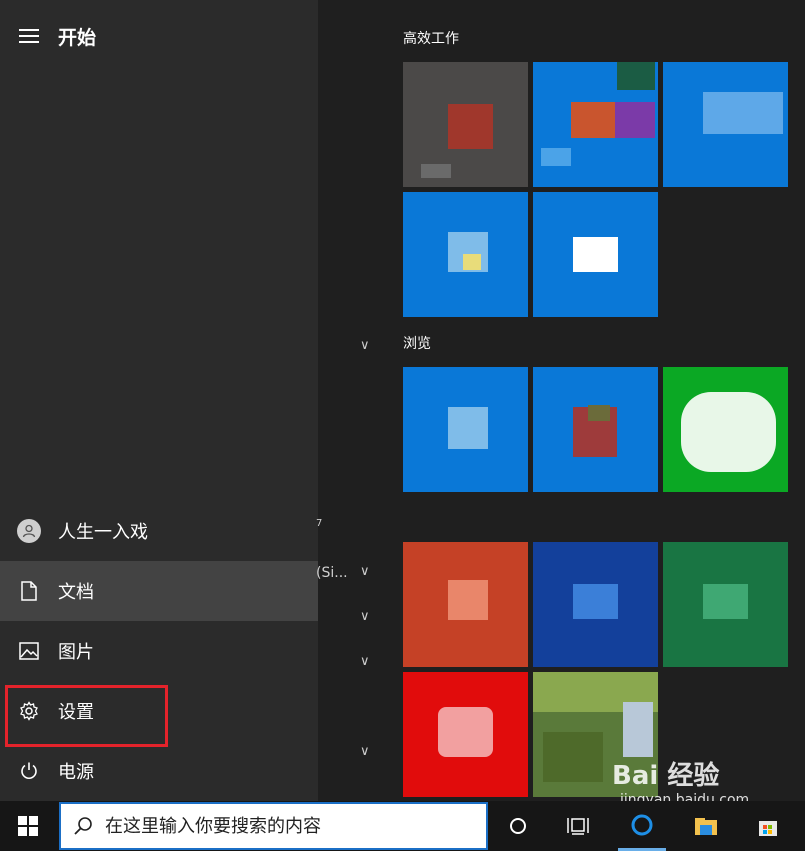 This screenshot has width=805, height=851. I want to click on settings-highlight-box, so click(86, 716).